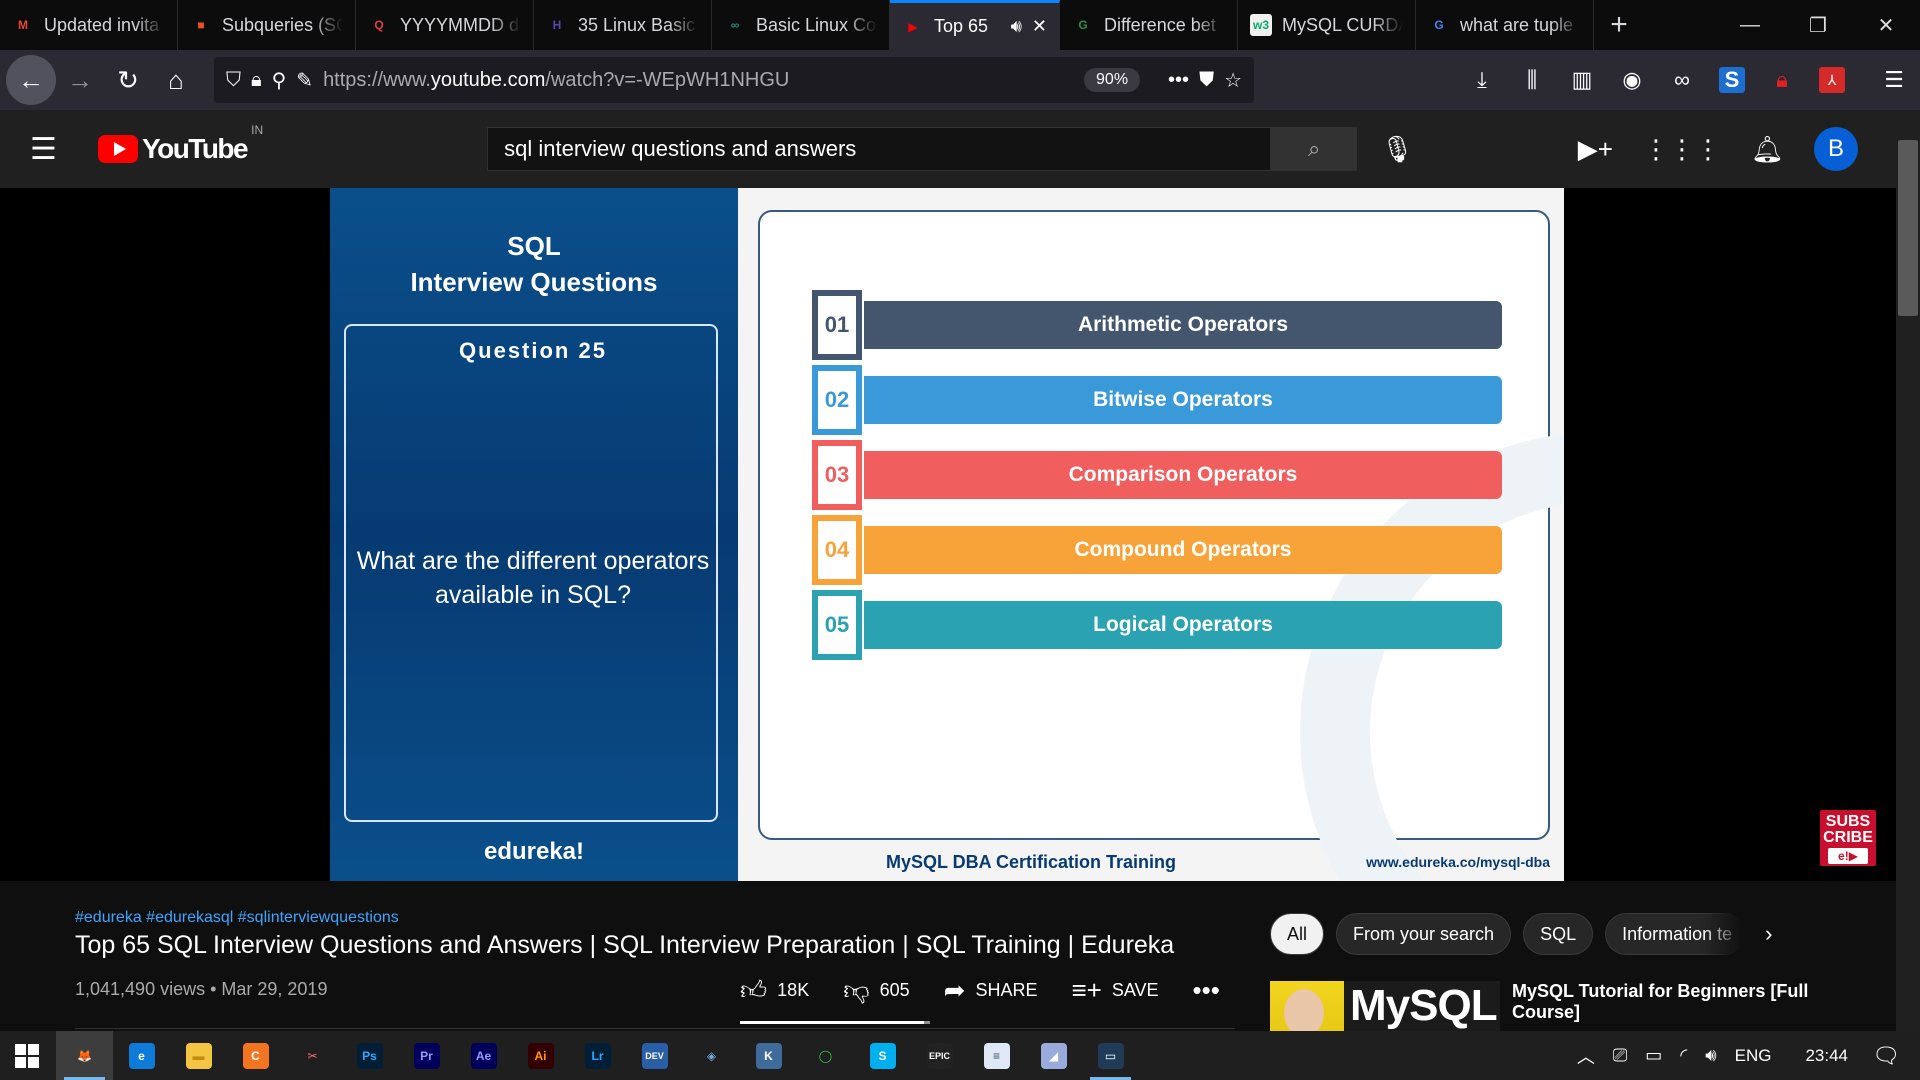  What do you see at coordinates (1753, 1056) in the screenshot?
I see `language-indicator: ENG` at bounding box center [1753, 1056].